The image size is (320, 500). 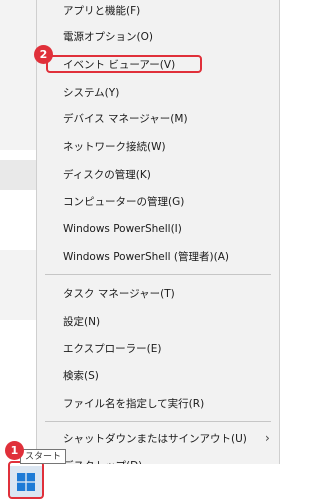 I want to click on menu-item-powershell: Windows PowerShell(I), so click(x=122, y=229).